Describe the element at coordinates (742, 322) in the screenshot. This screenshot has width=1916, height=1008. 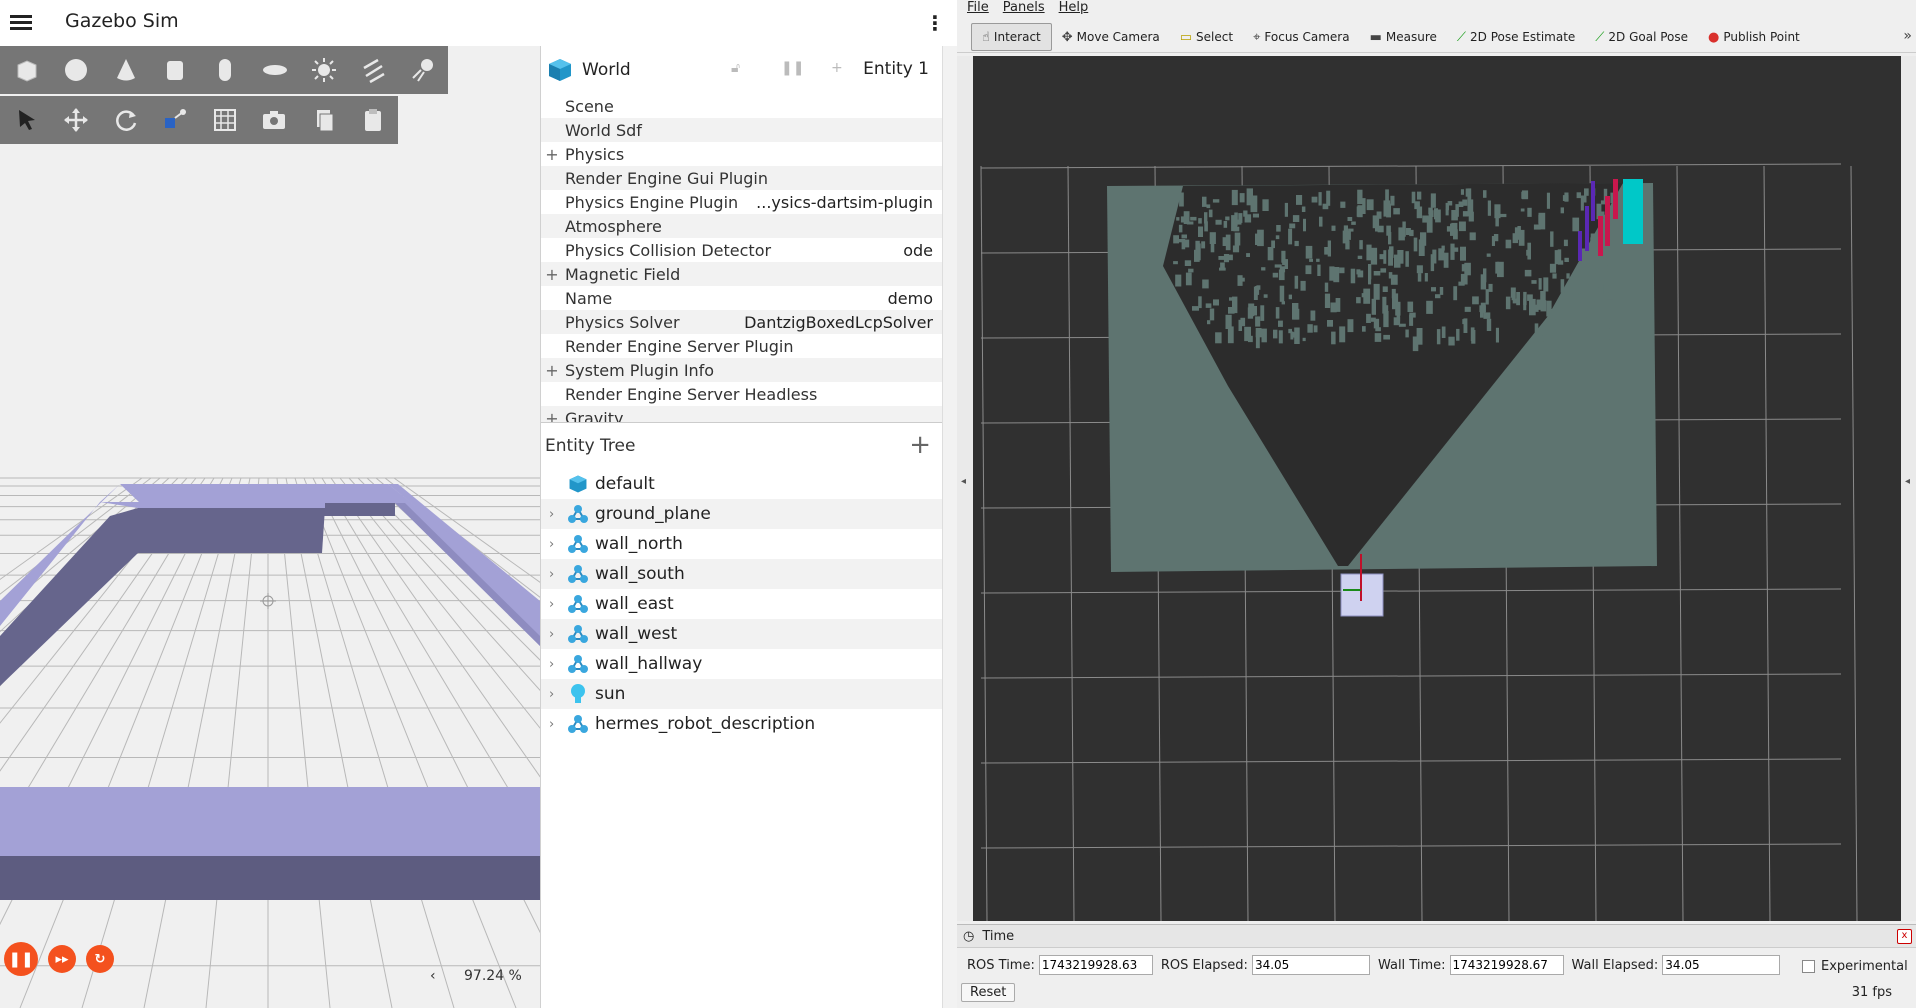
I see `component-row: Physics Solver DantzigBoxedLcpSolver` at that location.